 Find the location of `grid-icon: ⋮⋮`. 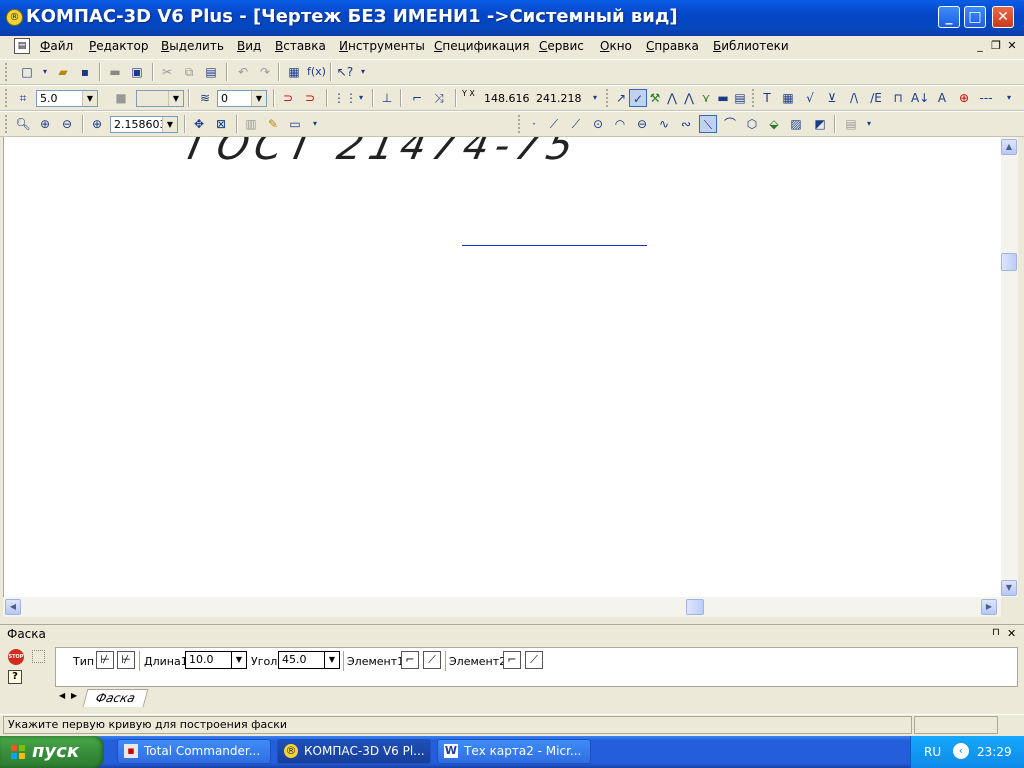

grid-icon: ⋮⋮ is located at coordinates (345, 98).